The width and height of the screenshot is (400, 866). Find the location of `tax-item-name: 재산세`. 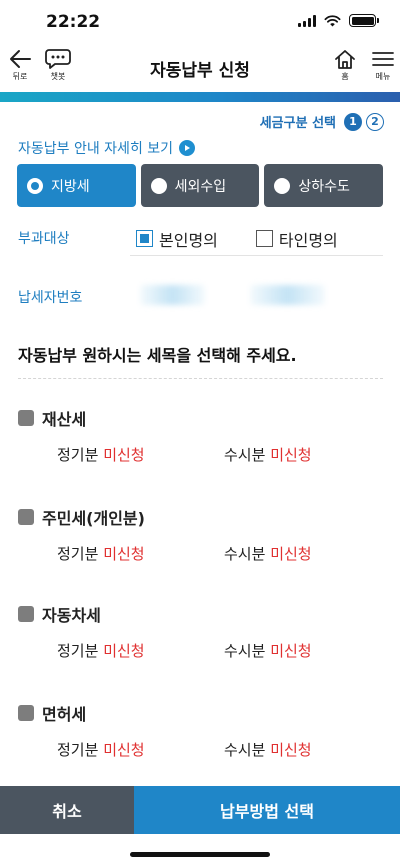

tax-item-name: 재산세 is located at coordinates (64, 419).